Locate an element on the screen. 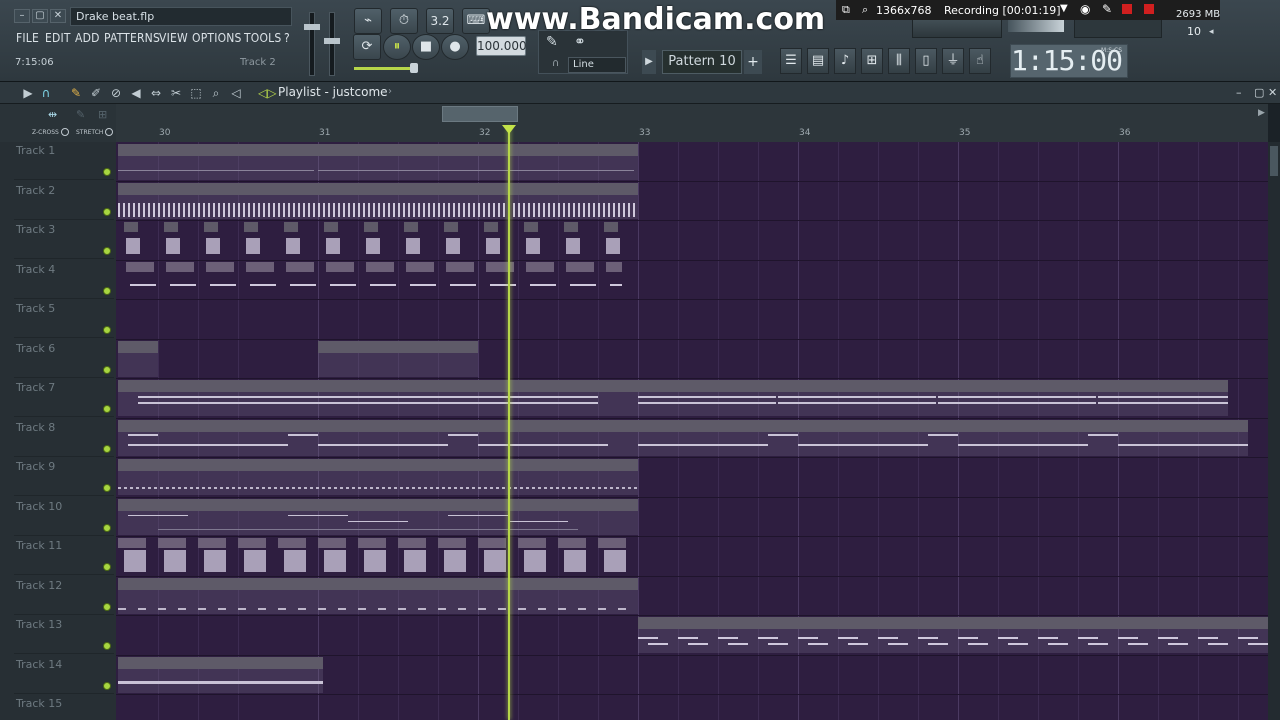 This screenshot has width=1280, height=720. horizontal-scrollbar-thumb is located at coordinates (480, 114).